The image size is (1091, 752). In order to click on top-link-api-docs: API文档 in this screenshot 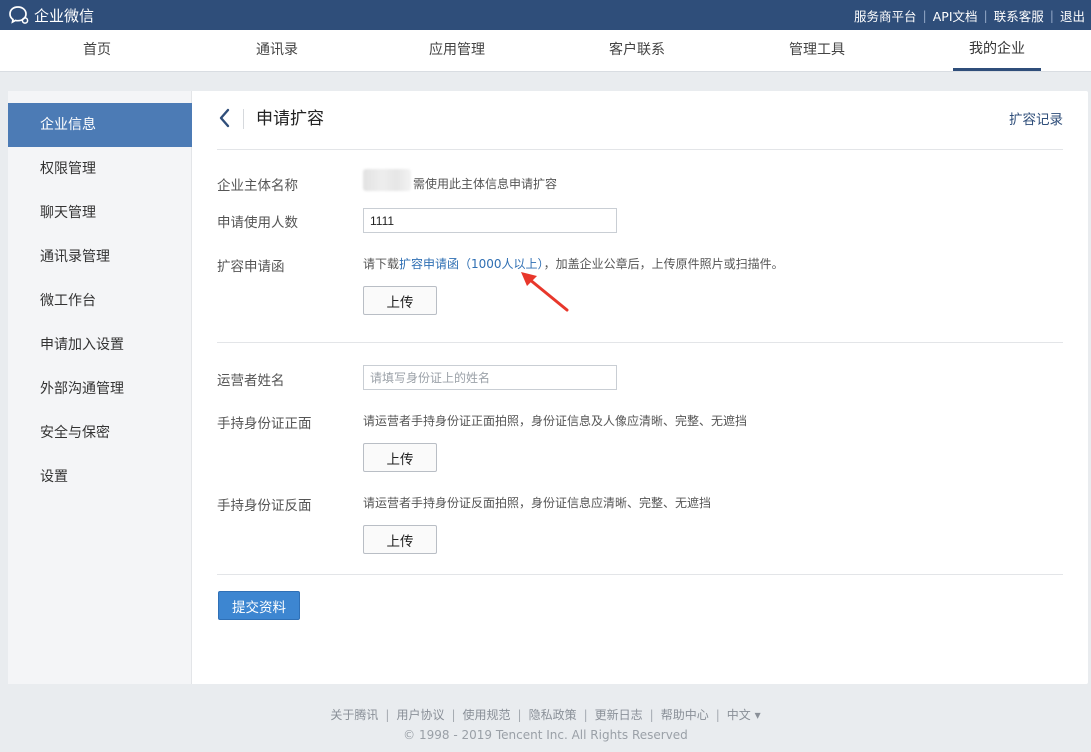, I will do `click(955, 15)`.